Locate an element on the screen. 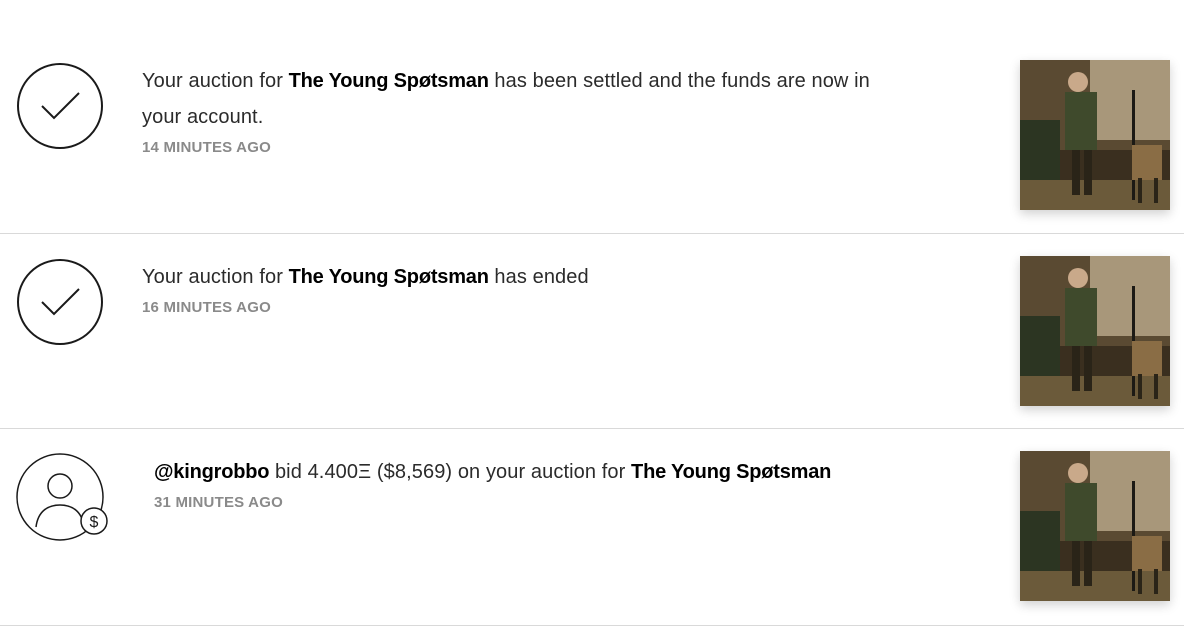 Image resolution: width=1184 pixels, height=634 pixels. user-bid-icon: $ is located at coordinates (62, 497).